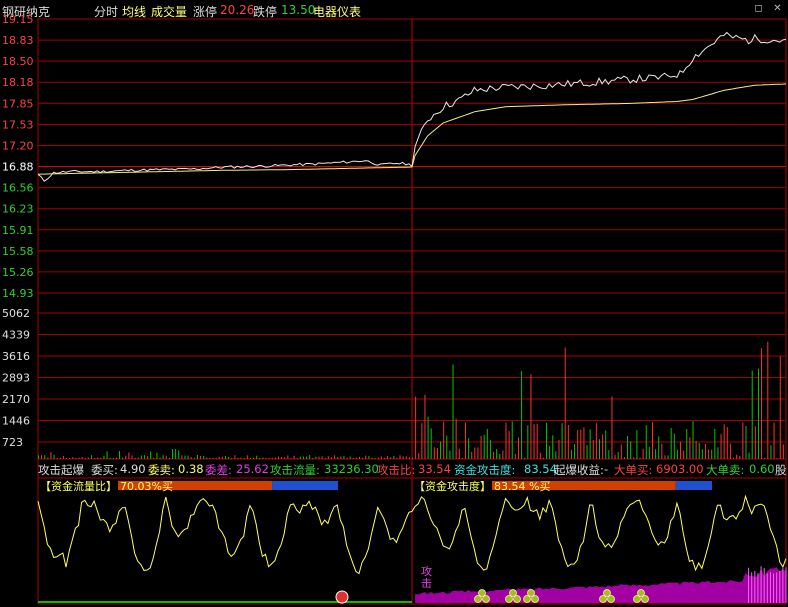  What do you see at coordinates (16, 421) in the screenshot?
I see `volume-tick-label: 1446` at bounding box center [16, 421].